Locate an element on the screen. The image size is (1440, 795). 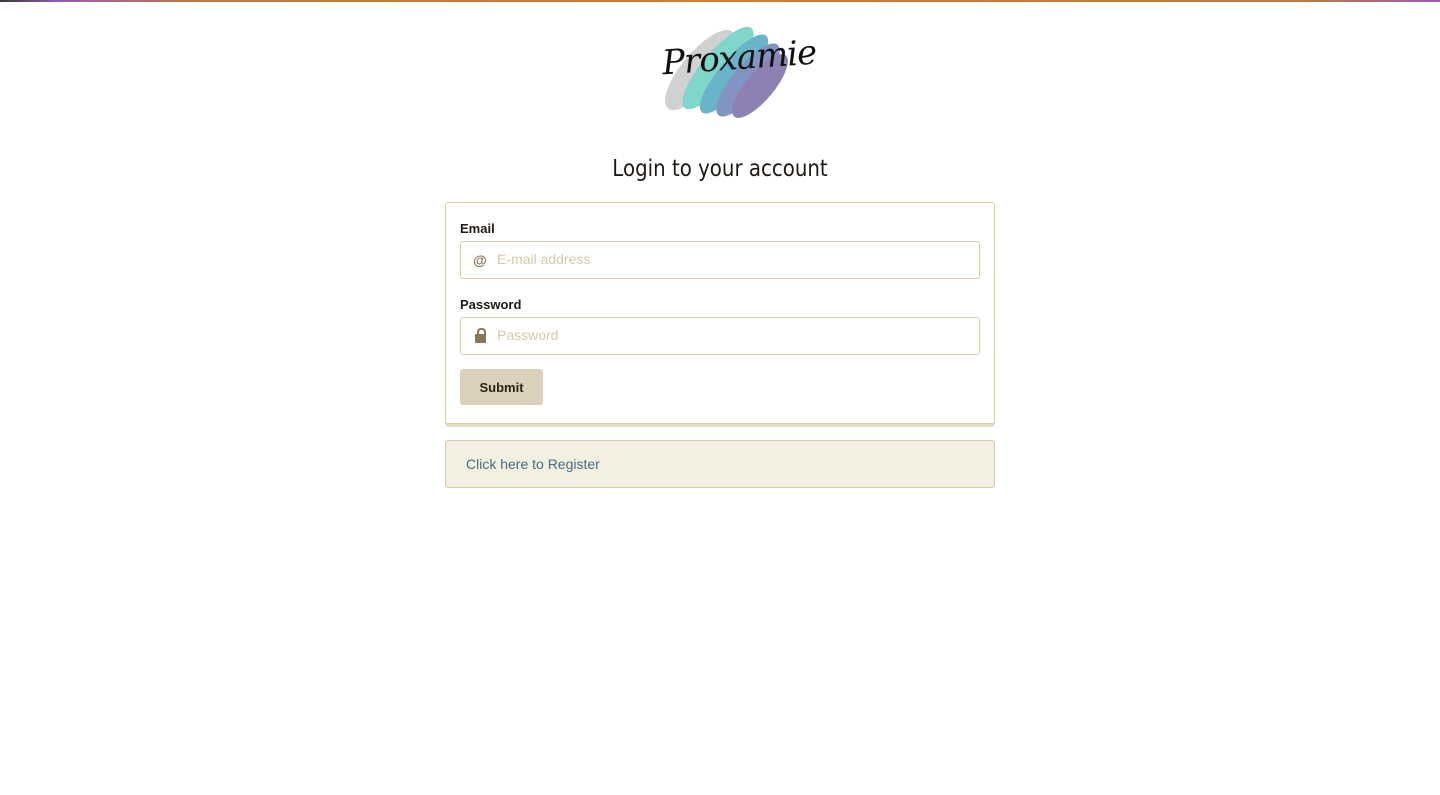
submit-button: Submit is located at coordinates (501, 387).